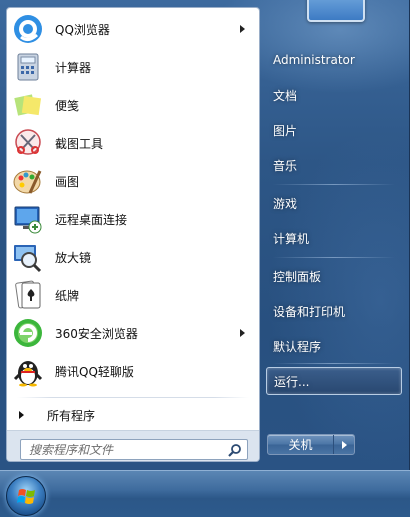 This screenshot has height=517, width=410. I want to click on start-button, so click(26, 496).